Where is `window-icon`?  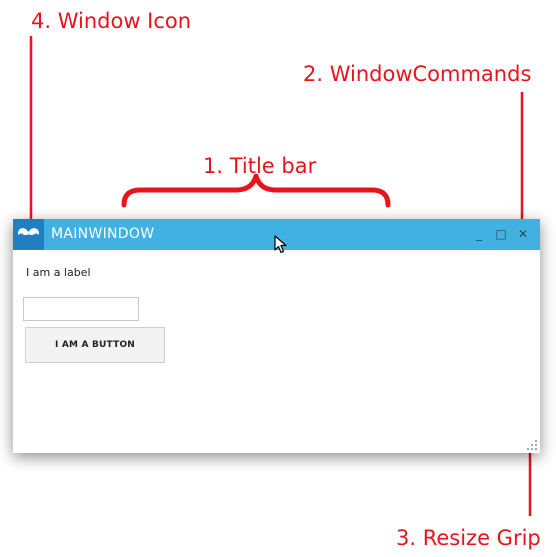
window-icon is located at coordinates (28, 234).